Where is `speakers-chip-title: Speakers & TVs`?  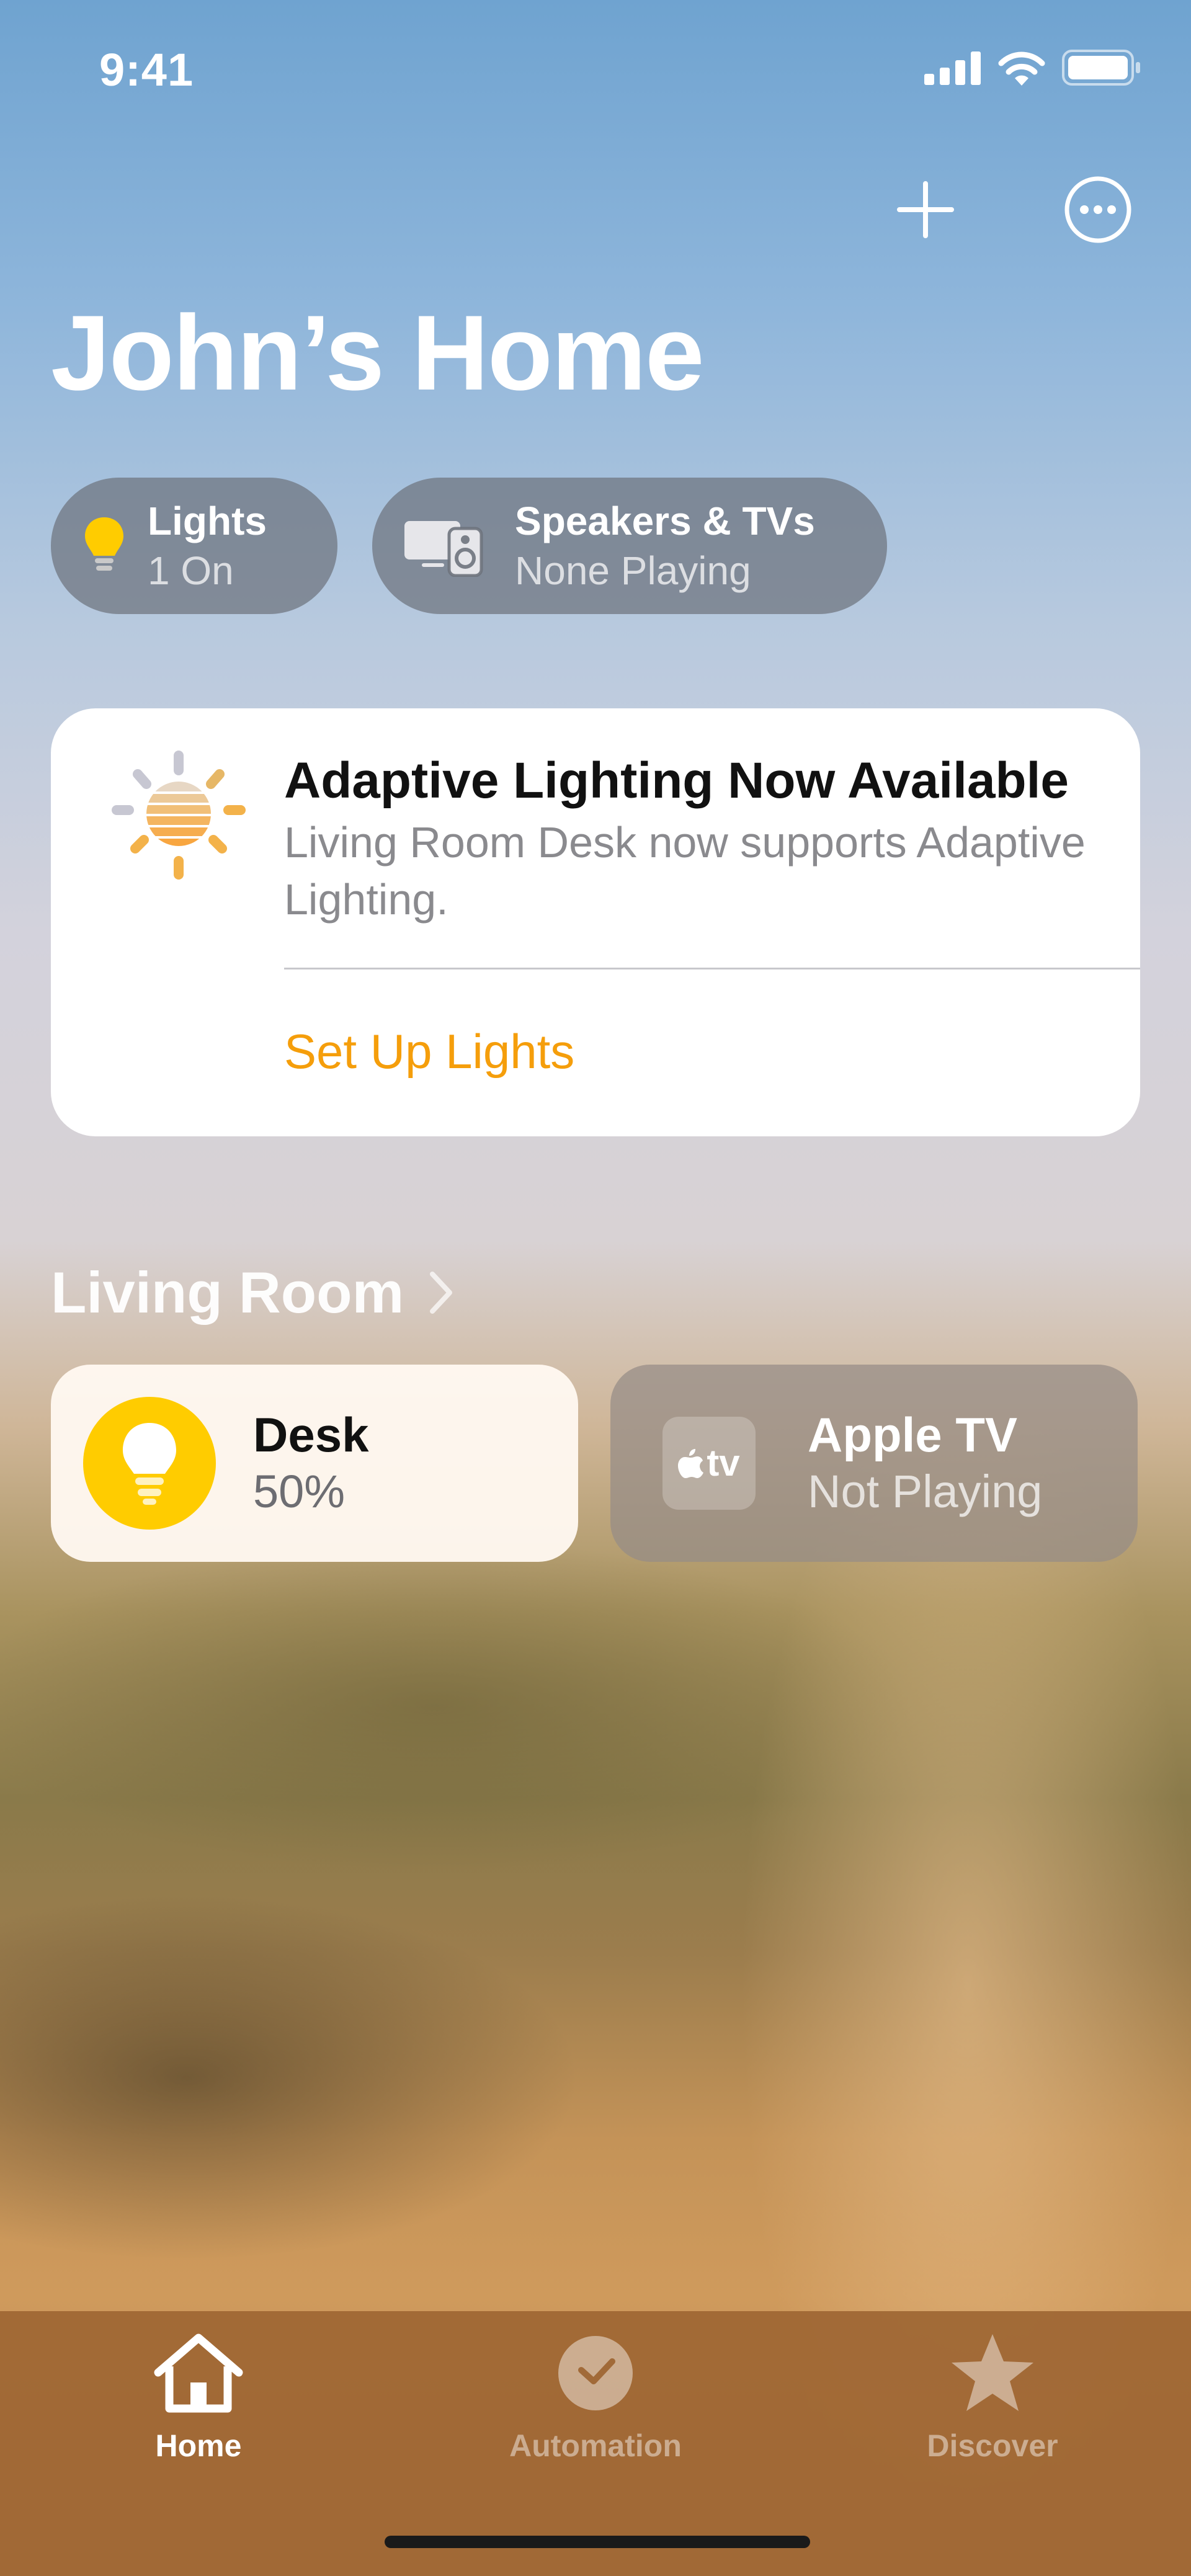 speakers-chip-title: Speakers & TVs is located at coordinates (665, 521).